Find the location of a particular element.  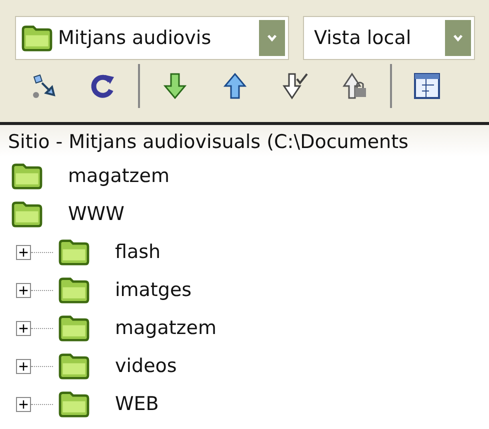

folder-label: WEB is located at coordinates (137, 404).